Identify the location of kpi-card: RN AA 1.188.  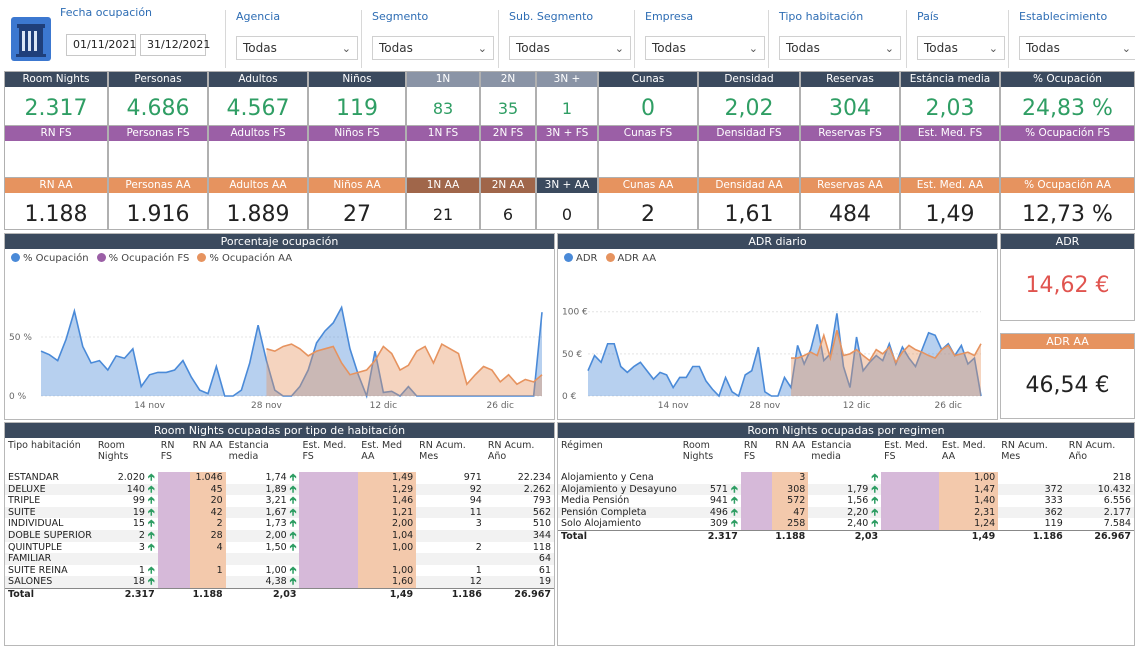
(56, 203).